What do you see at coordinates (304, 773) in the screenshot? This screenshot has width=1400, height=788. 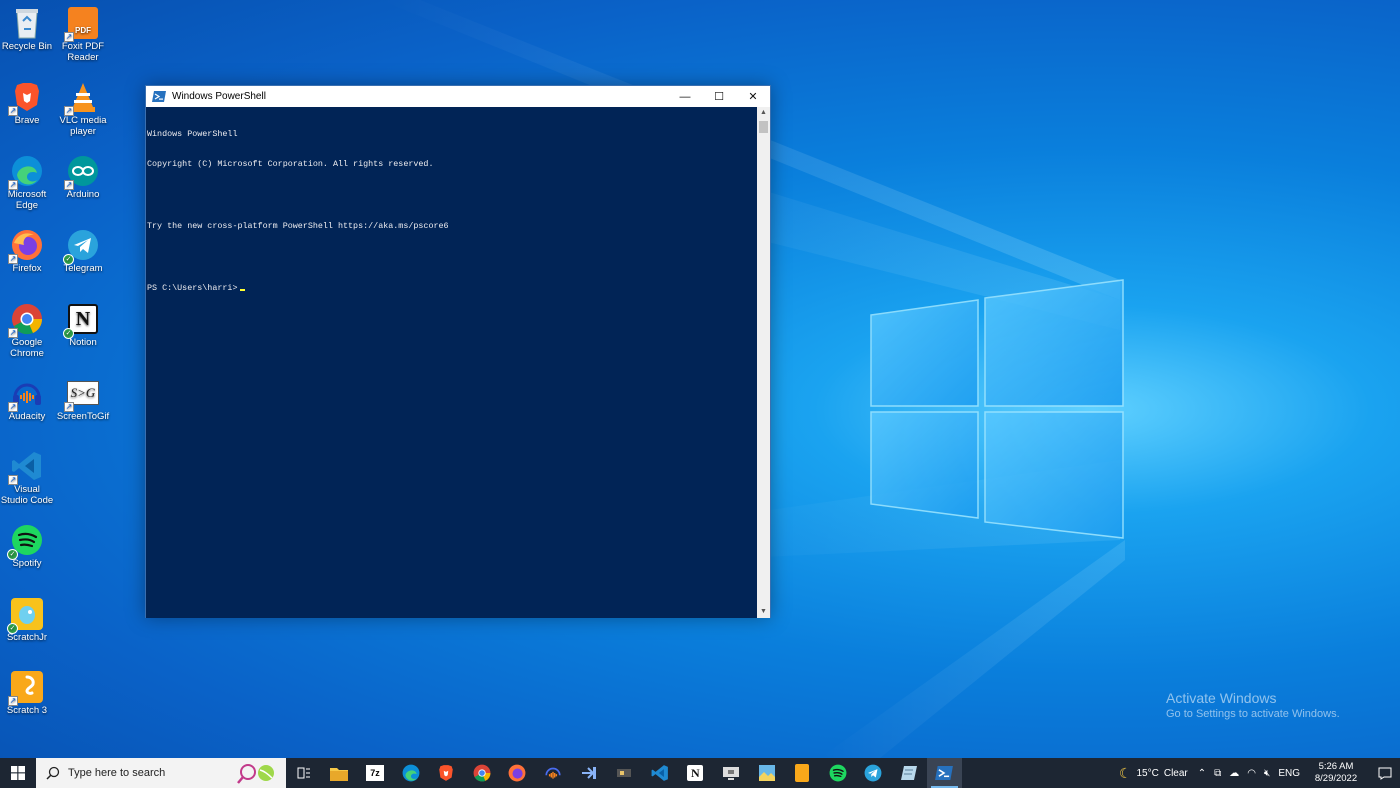 I see `task-view-button` at bounding box center [304, 773].